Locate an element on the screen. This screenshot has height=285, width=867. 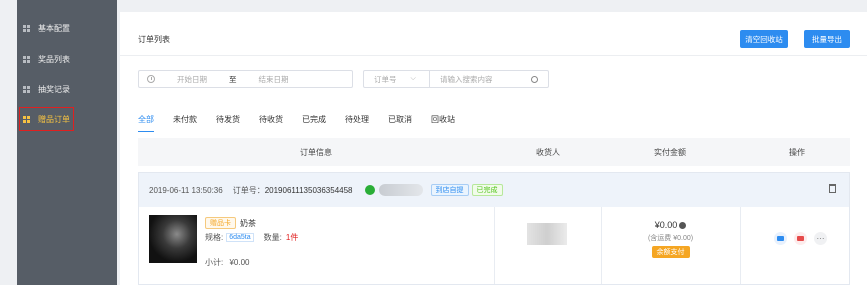
sidebar-item-label: 奖品列表 is located at coordinates (54, 59).